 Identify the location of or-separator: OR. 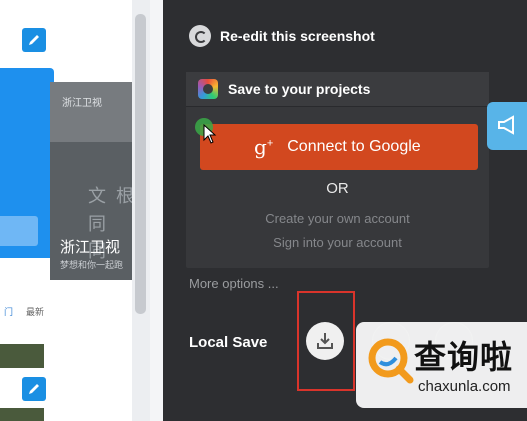
(337, 188).